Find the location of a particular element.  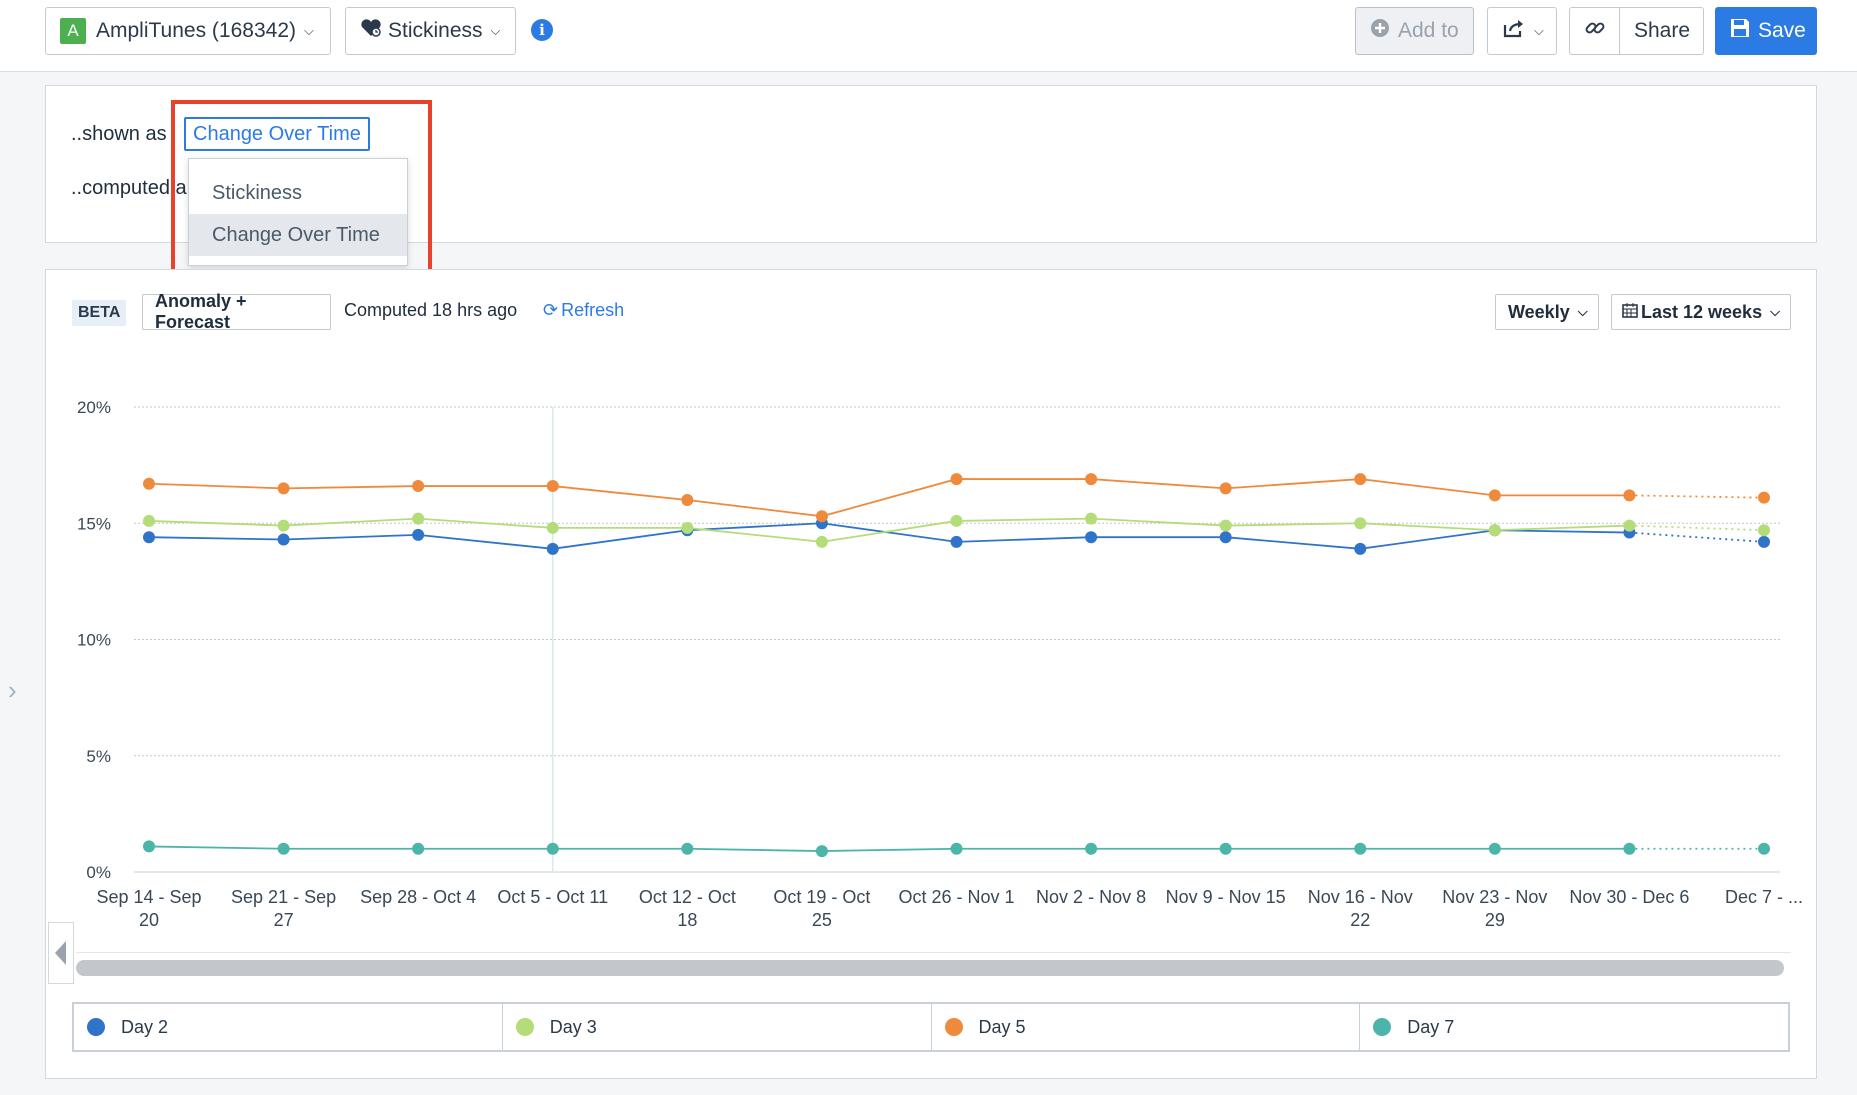

x-tick-label: Sep 28 - Oct 4 is located at coordinates (418, 897).